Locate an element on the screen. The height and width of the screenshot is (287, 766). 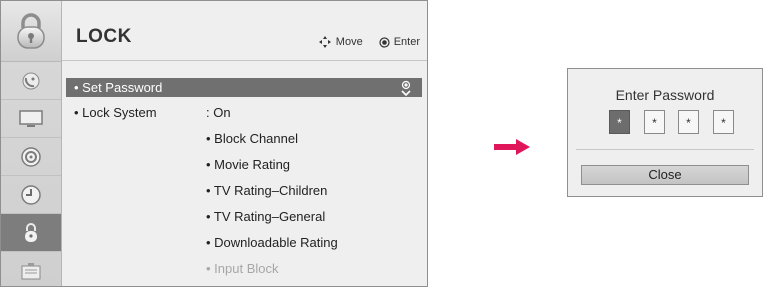
lock-system-value: : On is located at coordinates (218, 112).